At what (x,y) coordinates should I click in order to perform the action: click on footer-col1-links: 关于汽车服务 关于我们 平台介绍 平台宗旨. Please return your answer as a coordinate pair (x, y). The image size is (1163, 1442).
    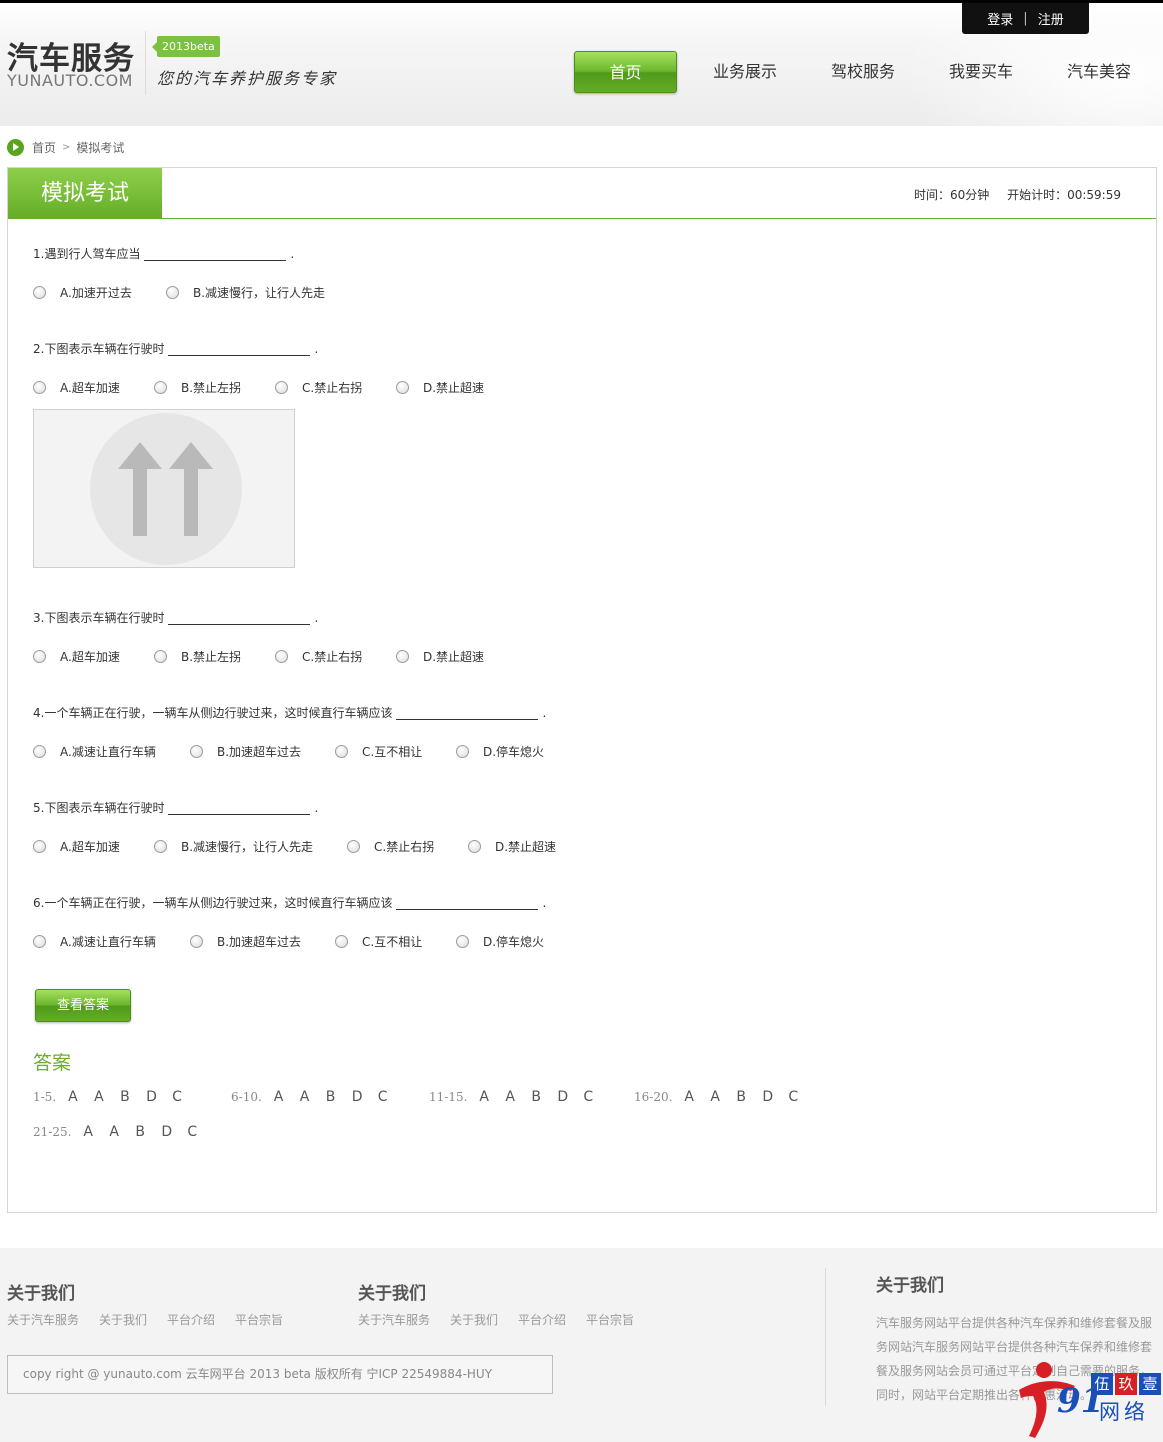
    Looking at the image, I should click on (145, 1319).